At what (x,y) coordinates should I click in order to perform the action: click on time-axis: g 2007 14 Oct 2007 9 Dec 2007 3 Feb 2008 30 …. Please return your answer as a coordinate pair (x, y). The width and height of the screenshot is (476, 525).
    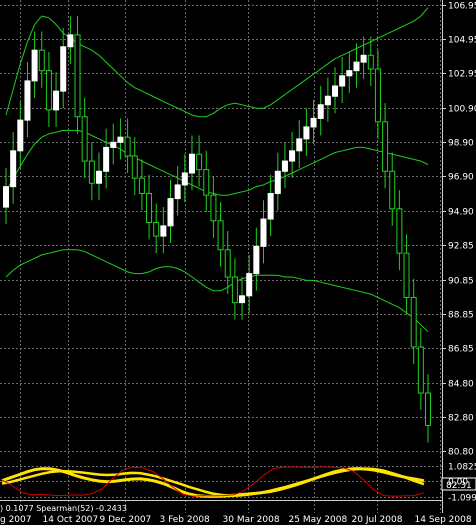
    Looking at the image, I should click on (236, 520).